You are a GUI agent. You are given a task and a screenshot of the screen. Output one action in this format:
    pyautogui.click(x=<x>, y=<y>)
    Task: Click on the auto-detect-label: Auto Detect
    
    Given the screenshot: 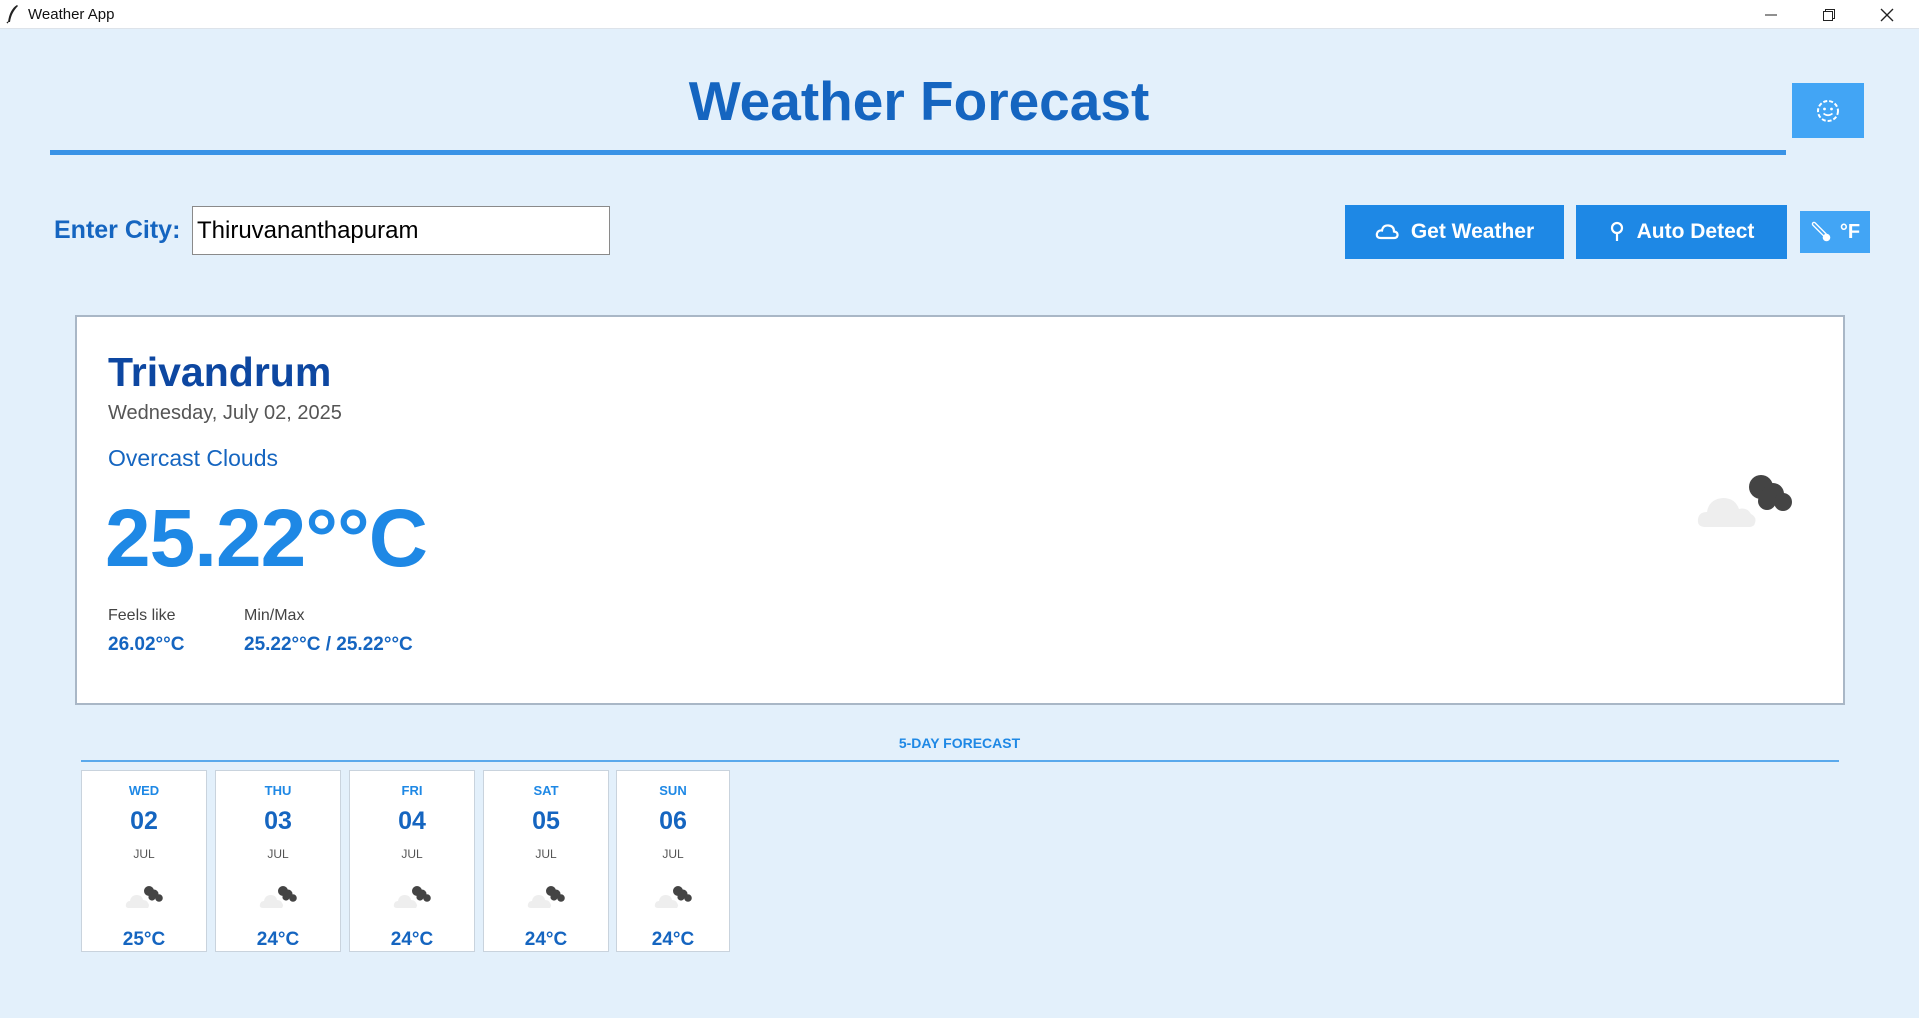 What is the action you would take?
    pyautogui.click(x=1695, y=231)
    